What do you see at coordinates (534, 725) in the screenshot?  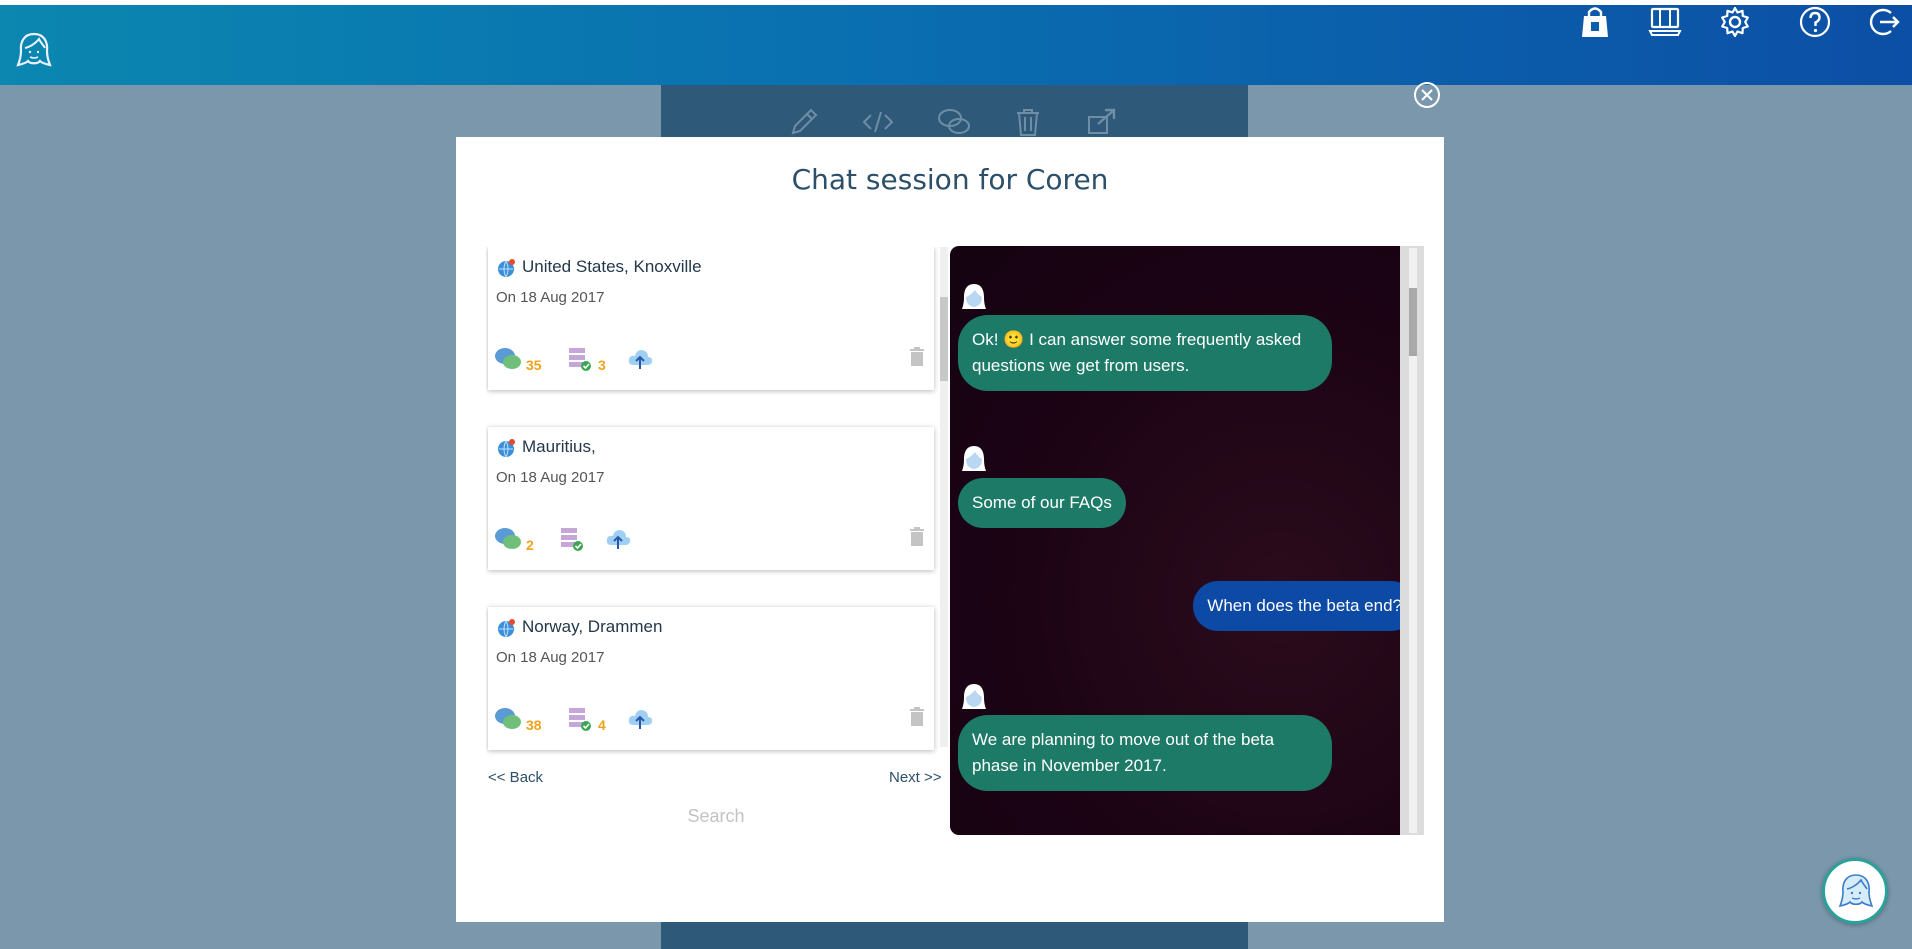 I see `message-count: 38` at bounding box center [534, 725].